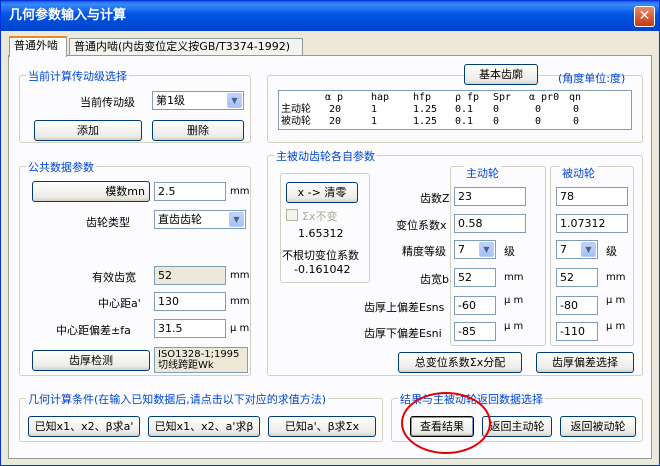 The height and width of the screenshot is (466, 660). What do you see at coordinates (482, 173) in the screenshot?
I see `driver-column-title: 主动轮` at bounding box center [482, 173].